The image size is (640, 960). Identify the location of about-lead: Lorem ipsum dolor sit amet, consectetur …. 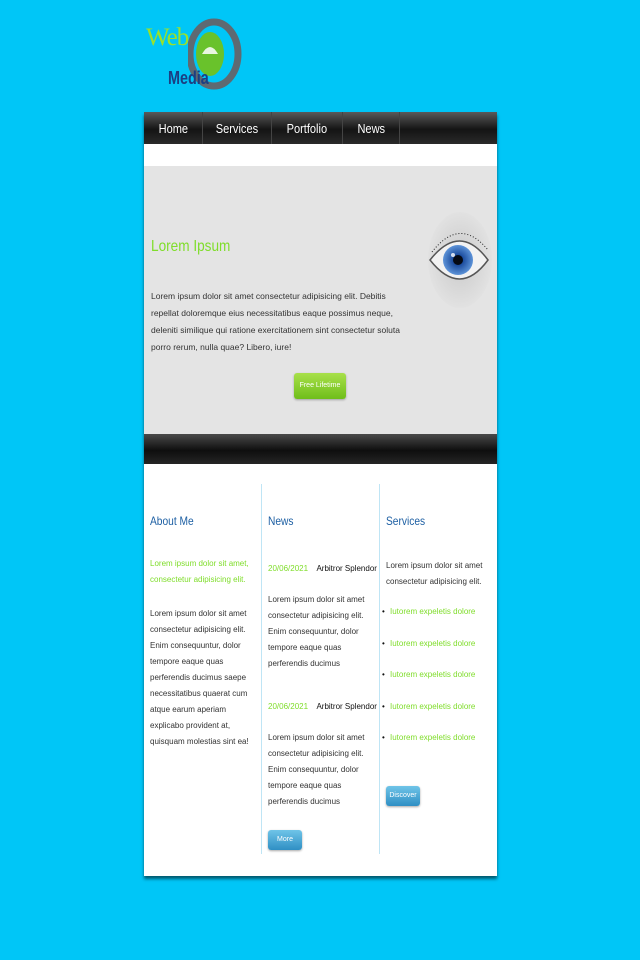
(199, 571).